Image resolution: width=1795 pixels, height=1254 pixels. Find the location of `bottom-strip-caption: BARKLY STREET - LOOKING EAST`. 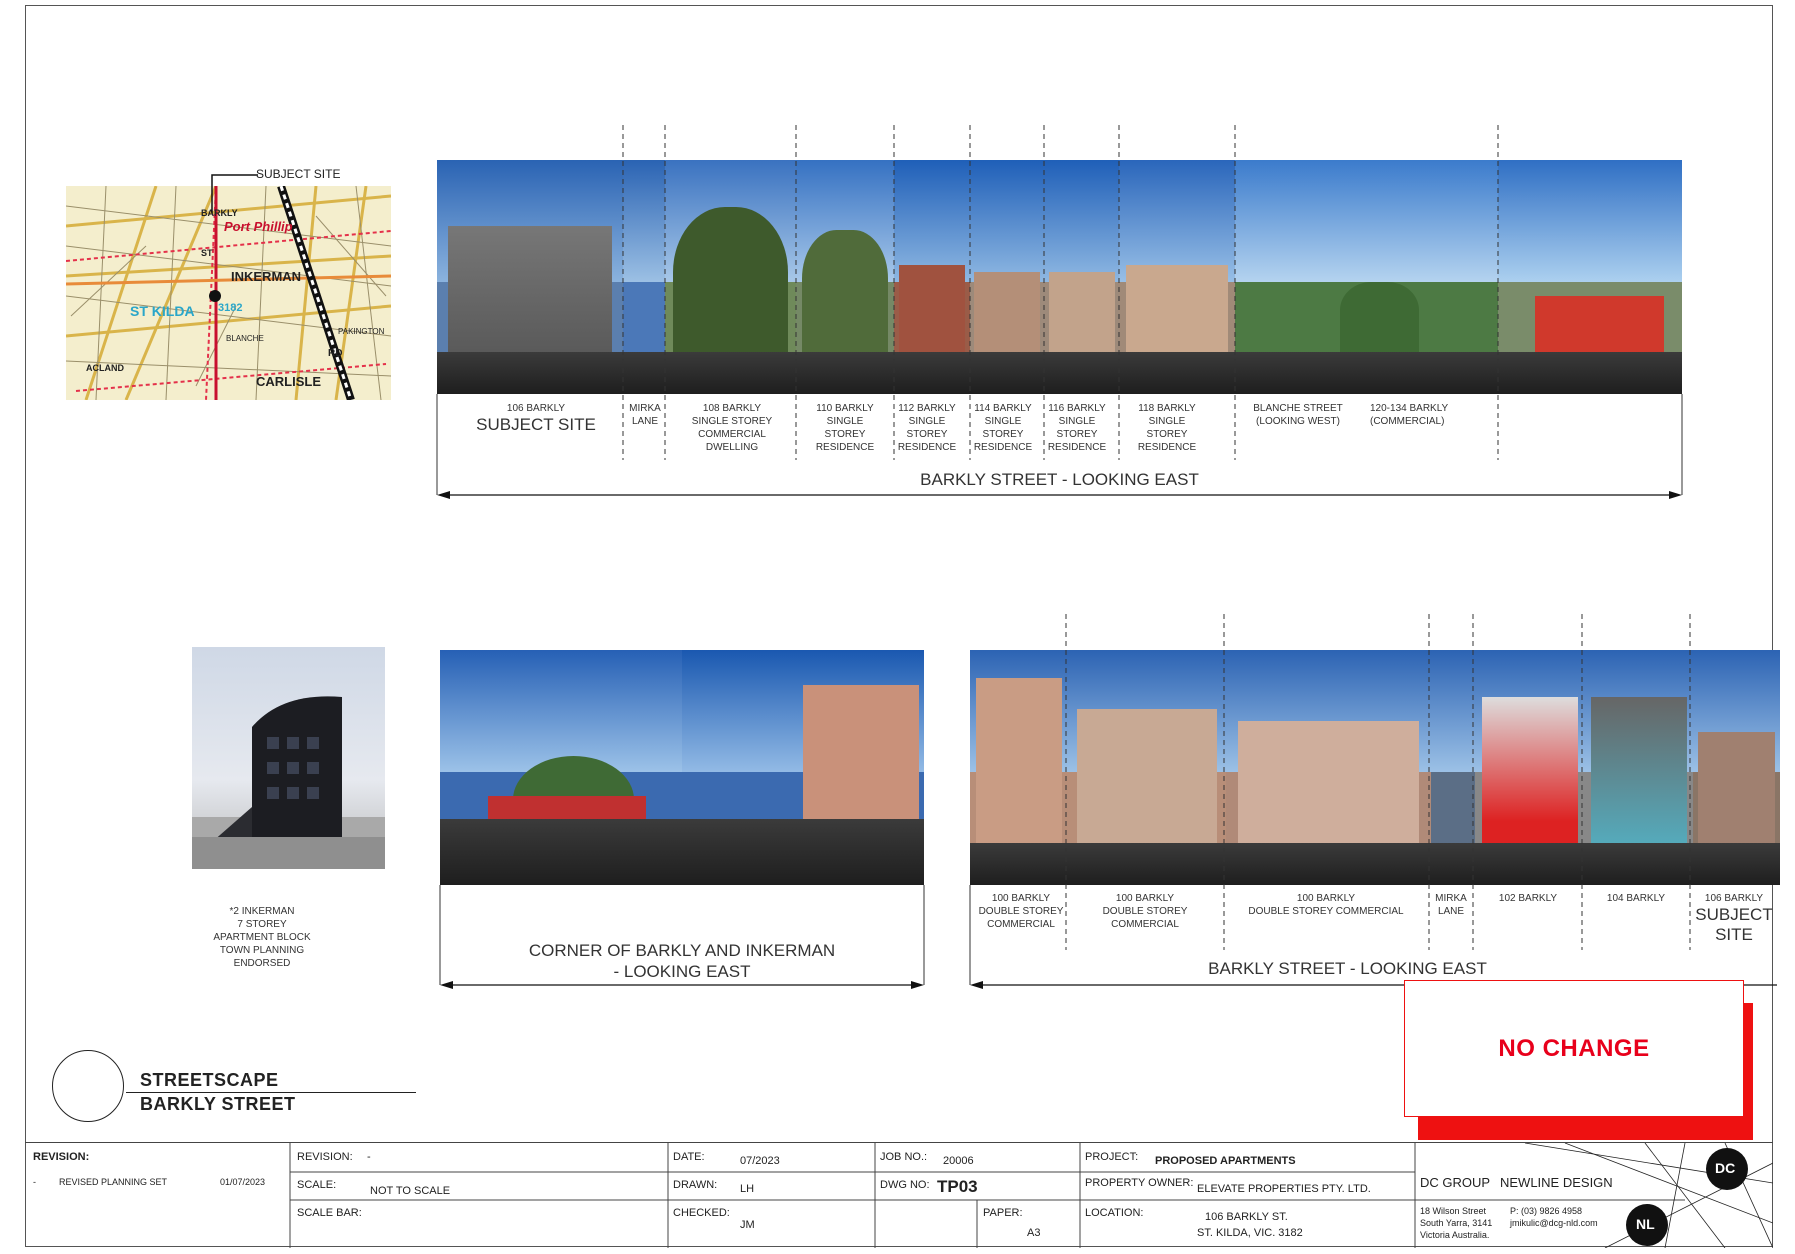

bottom-strip-caption: BARKLY STREET - LOOKING EAST is located at coordinates (1347, 968).